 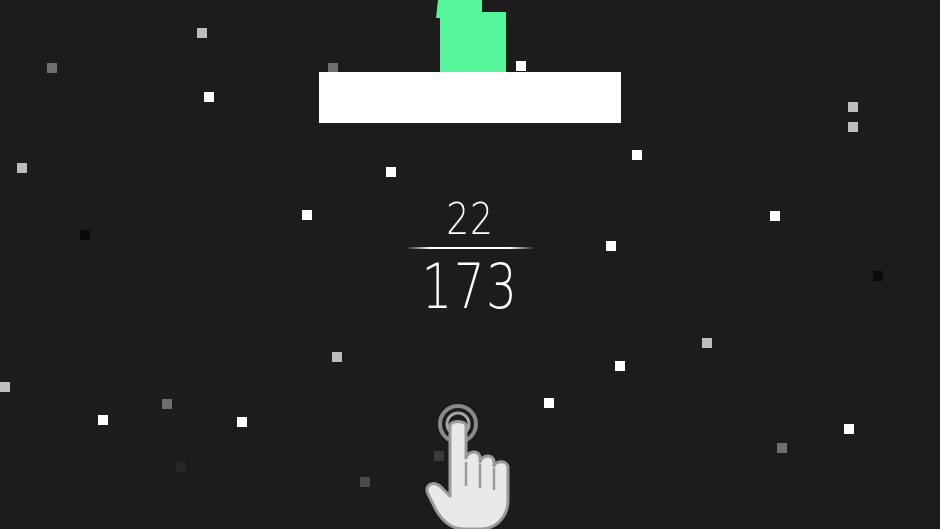 I want to click on player-block-icon, so click(x=471, y=36).